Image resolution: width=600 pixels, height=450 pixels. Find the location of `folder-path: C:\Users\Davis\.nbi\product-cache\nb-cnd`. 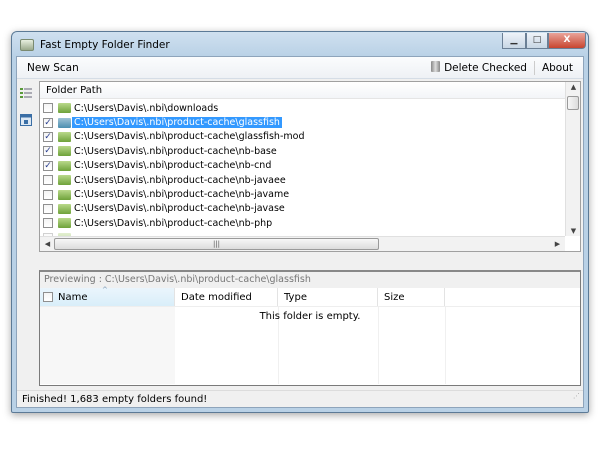

folder-path: C:\Users\Davis\.nbi\product-cache\nb-cnd is located at coordinates (173, 166).